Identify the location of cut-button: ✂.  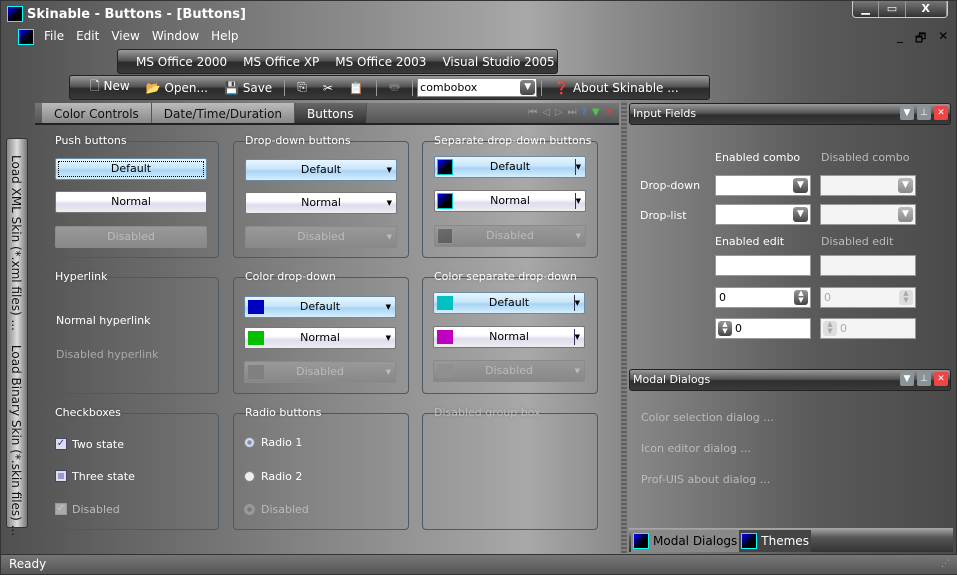
(328, 88).